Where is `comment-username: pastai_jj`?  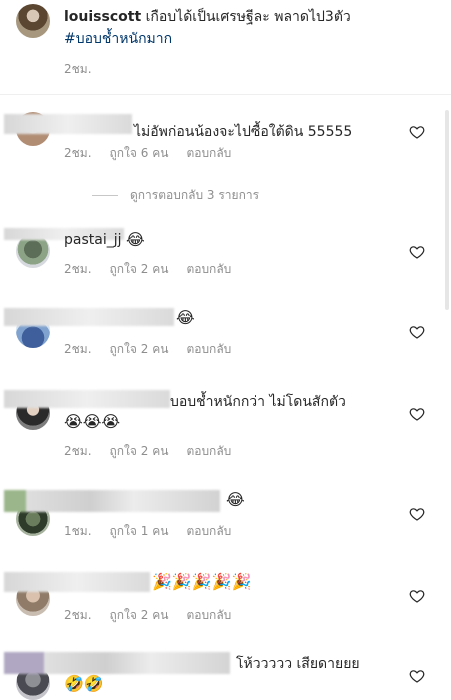 comment-username: pastai_jj is located at coordinates (93, 240).